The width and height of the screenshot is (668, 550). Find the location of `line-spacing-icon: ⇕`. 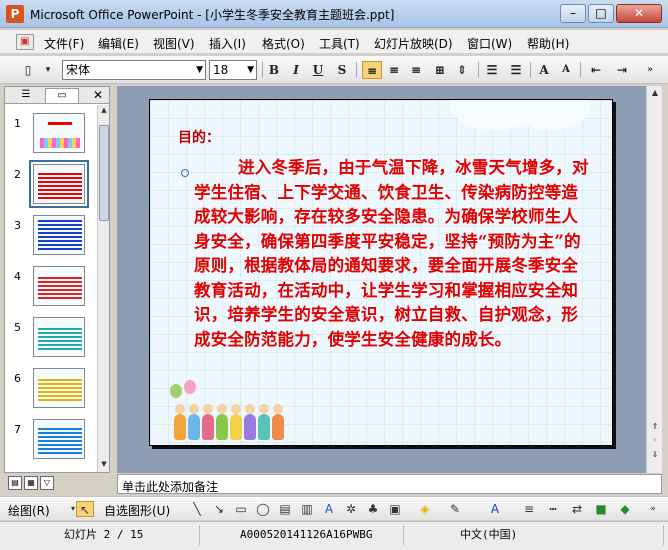

line-spacing-icon: ⇕ is located at coordinates (462, 70).